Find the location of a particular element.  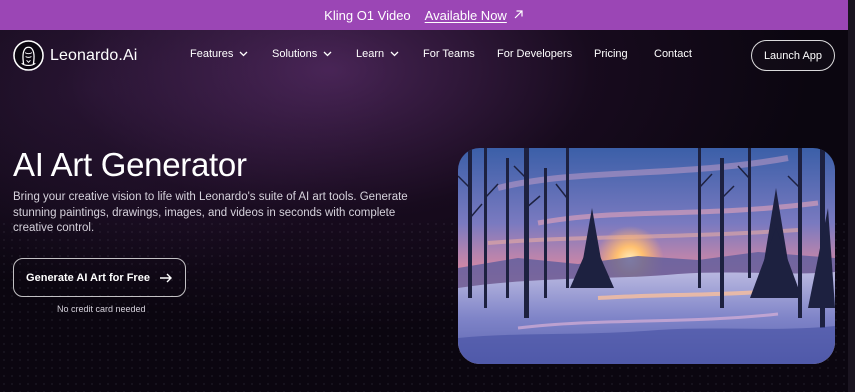

leonardo-logo-icon is located at coordinates (28, 55).